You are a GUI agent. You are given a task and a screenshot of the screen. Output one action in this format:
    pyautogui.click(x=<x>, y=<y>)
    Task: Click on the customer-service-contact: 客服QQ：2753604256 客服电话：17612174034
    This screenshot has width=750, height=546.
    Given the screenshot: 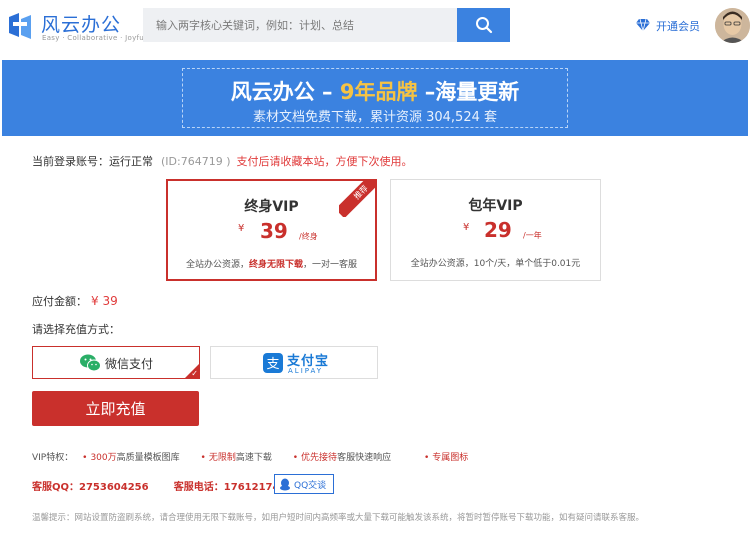 What is the action you would take?
    pyautogui.click(x=166, y=485)
    